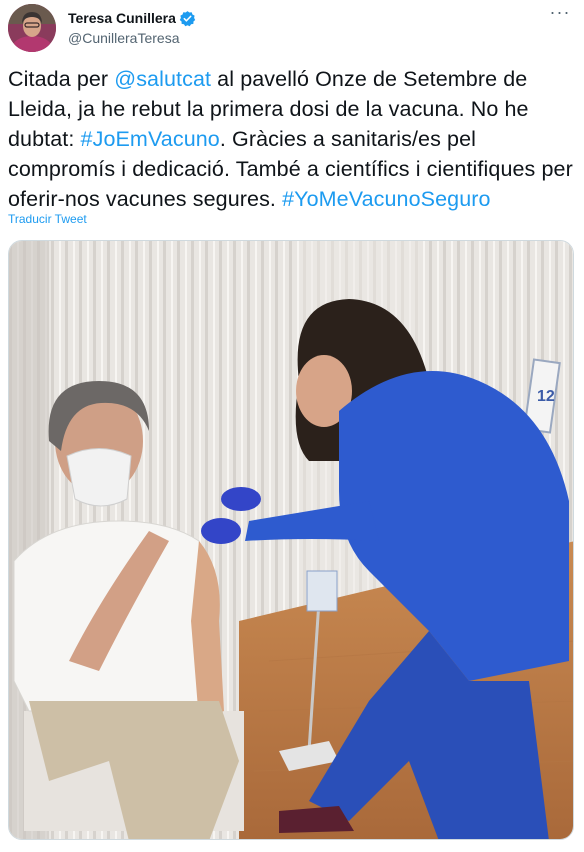 The width and height of the screenshot is (584, 852). I want to click on author-avatar, so click(32, 28).